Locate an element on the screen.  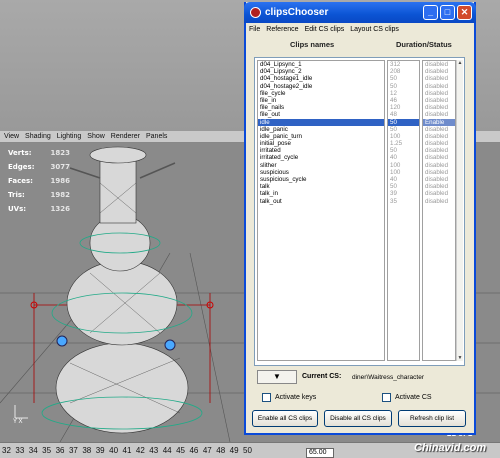
clip-duration-item: 208 is located at coordinates (403, 71).